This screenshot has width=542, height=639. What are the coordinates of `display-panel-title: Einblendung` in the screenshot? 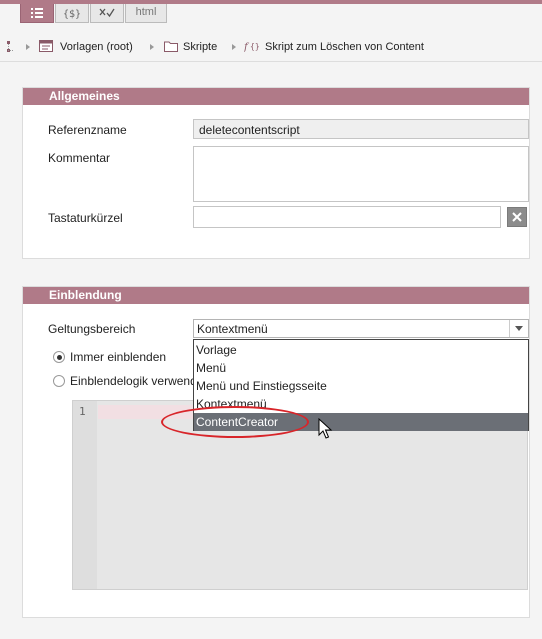 It's located at (276, 295).